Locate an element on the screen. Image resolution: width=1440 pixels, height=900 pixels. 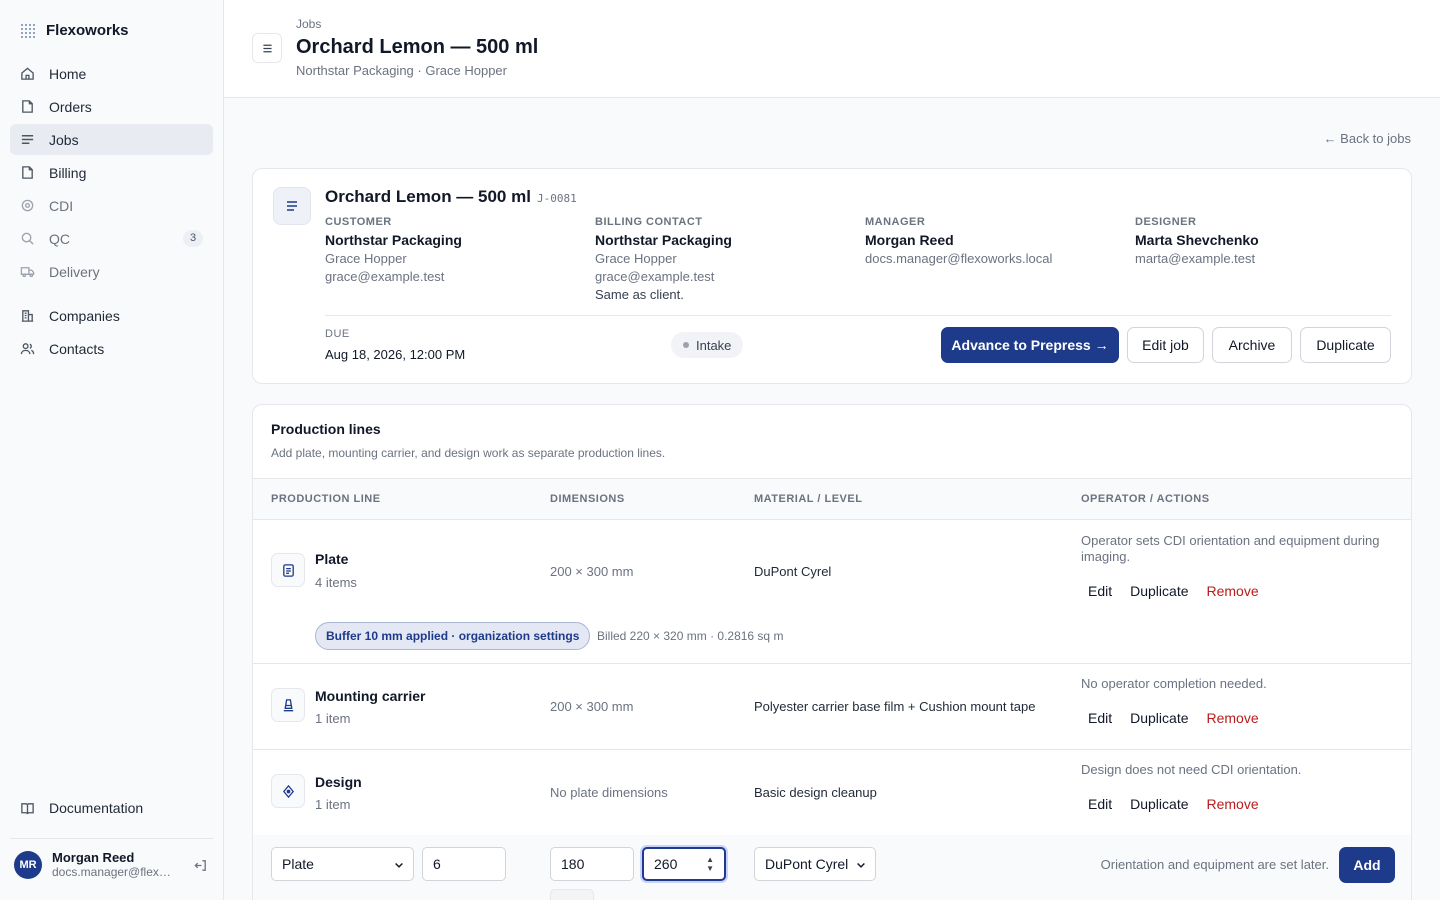
documentation-link: Documentation is located at coordinates (81, 808).